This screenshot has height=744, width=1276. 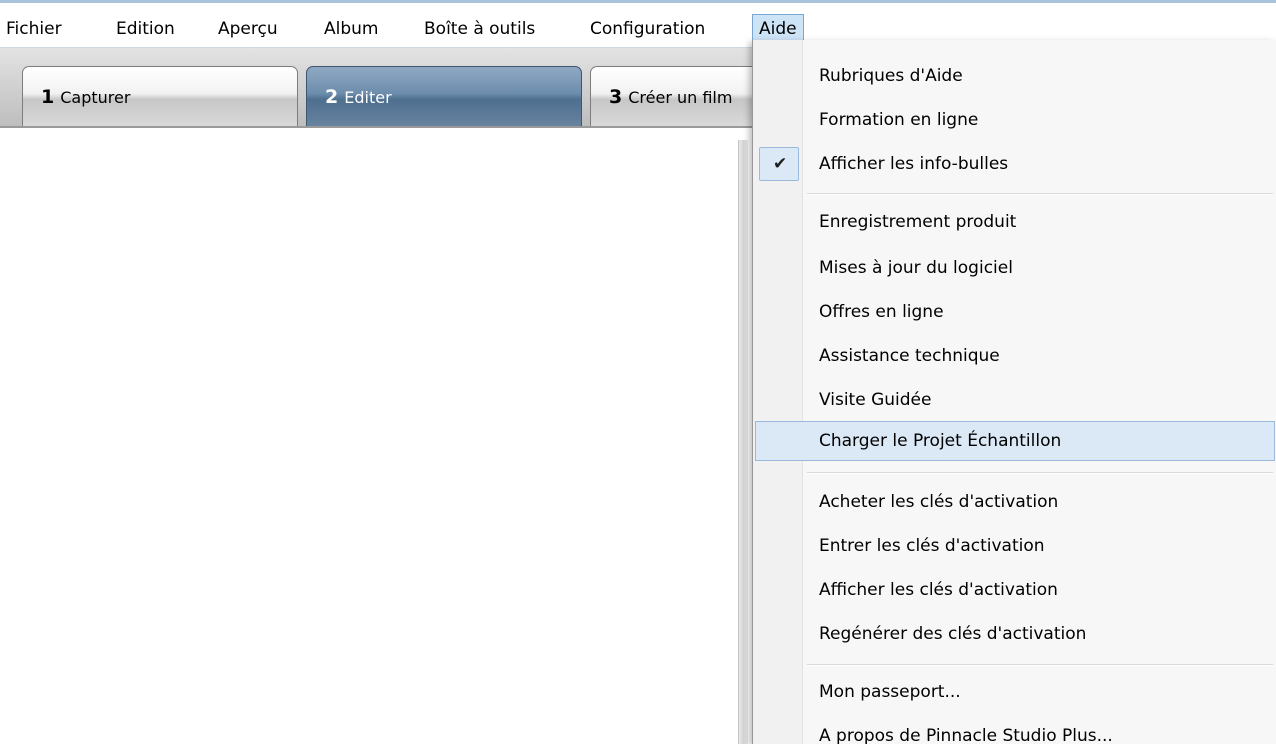 What do you see at coordinates (647, 29) in the screenshot?
I see `menu-configuration: Configuration` at bounding box center [647, 29].